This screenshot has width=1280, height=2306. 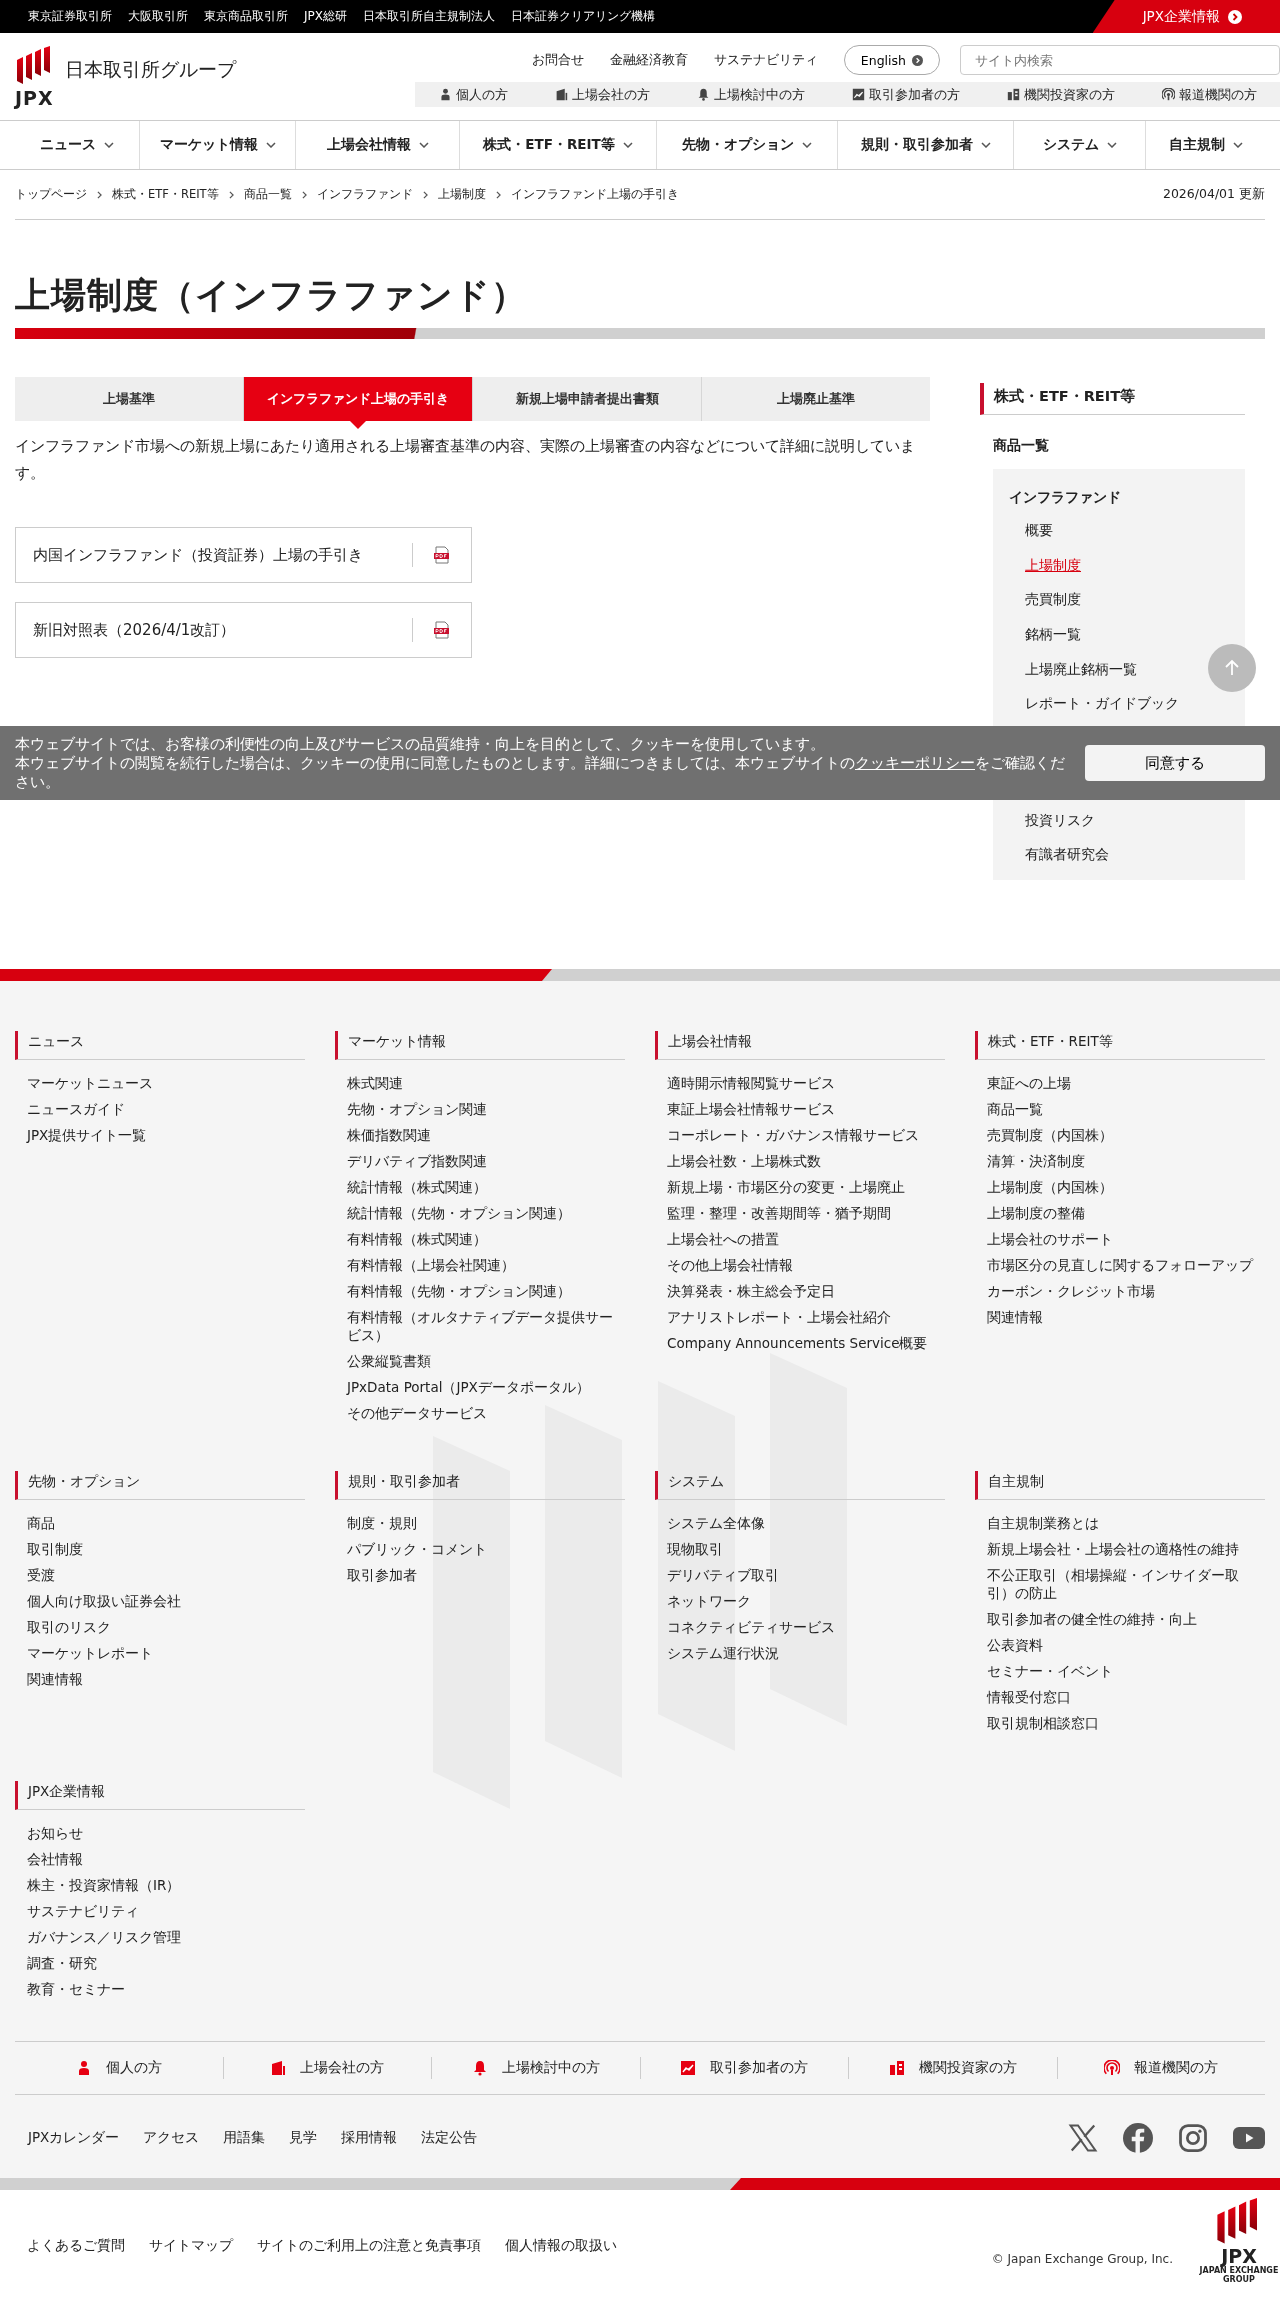 I want to click on breadcrumb-link: 上場制度, so click(x=461, y=194).